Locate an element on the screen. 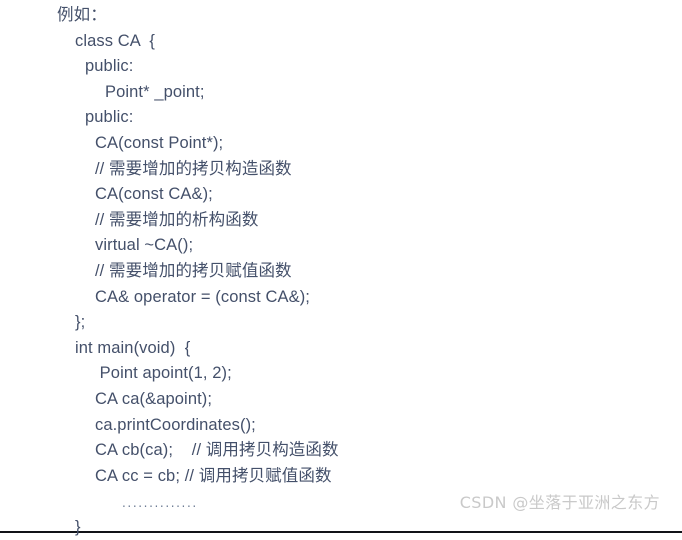  code-line: }; is located at coordinates (80, 322).